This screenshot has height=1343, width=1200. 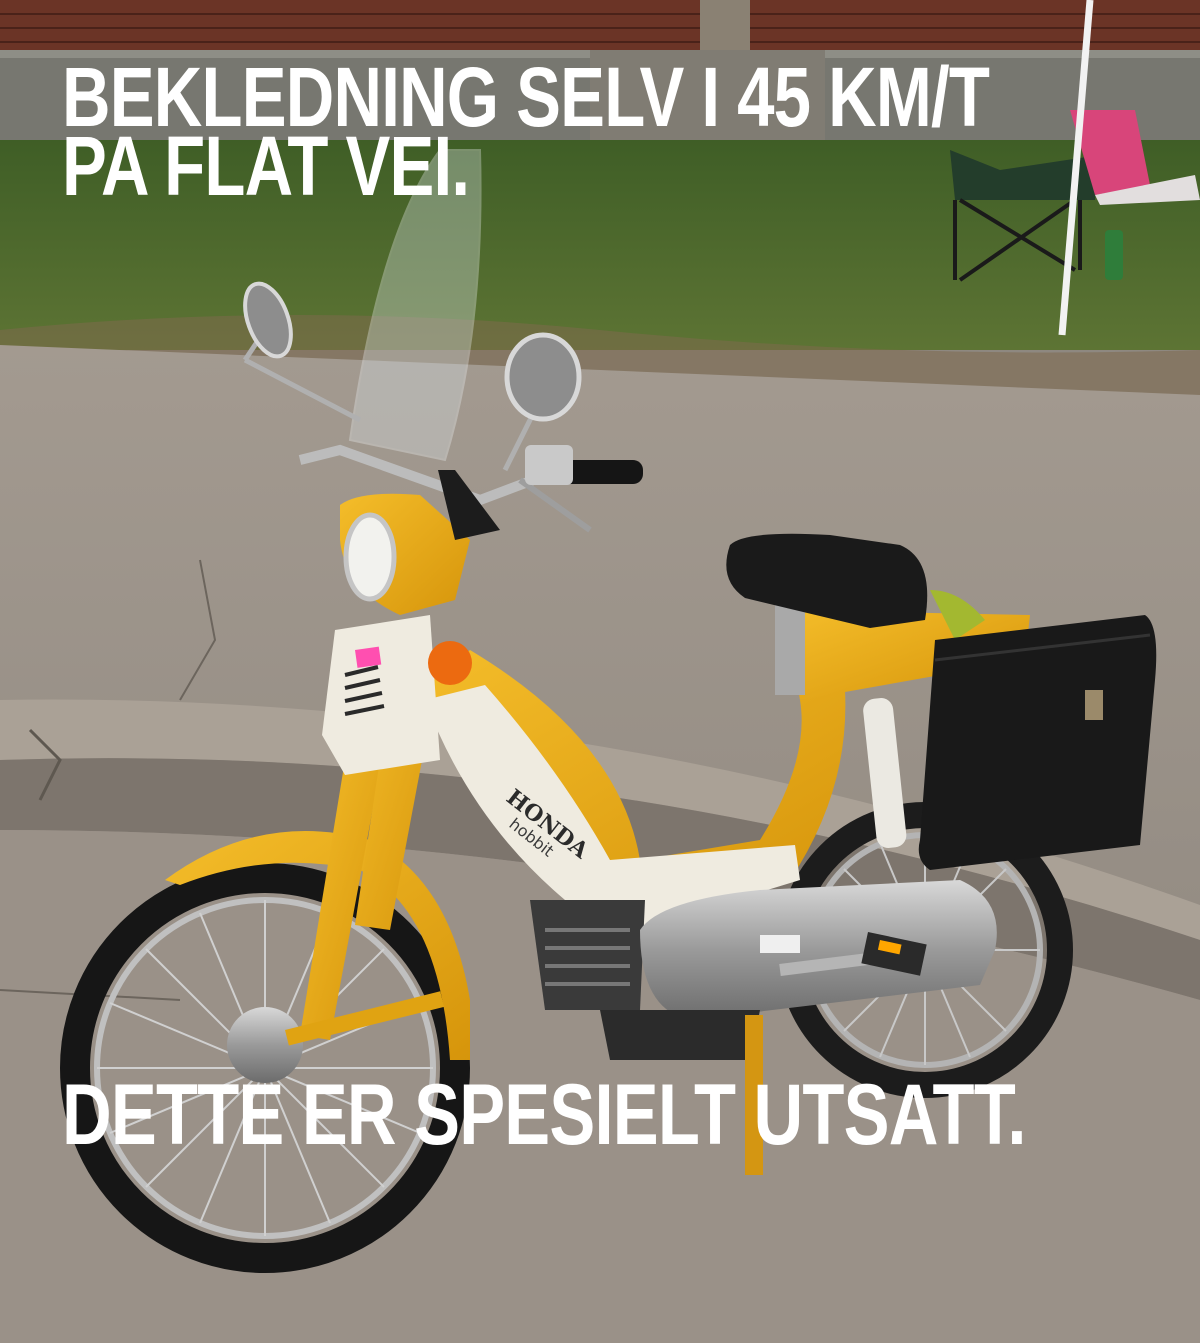 I want to click on saddlebag, so click(x=1037, y=742).